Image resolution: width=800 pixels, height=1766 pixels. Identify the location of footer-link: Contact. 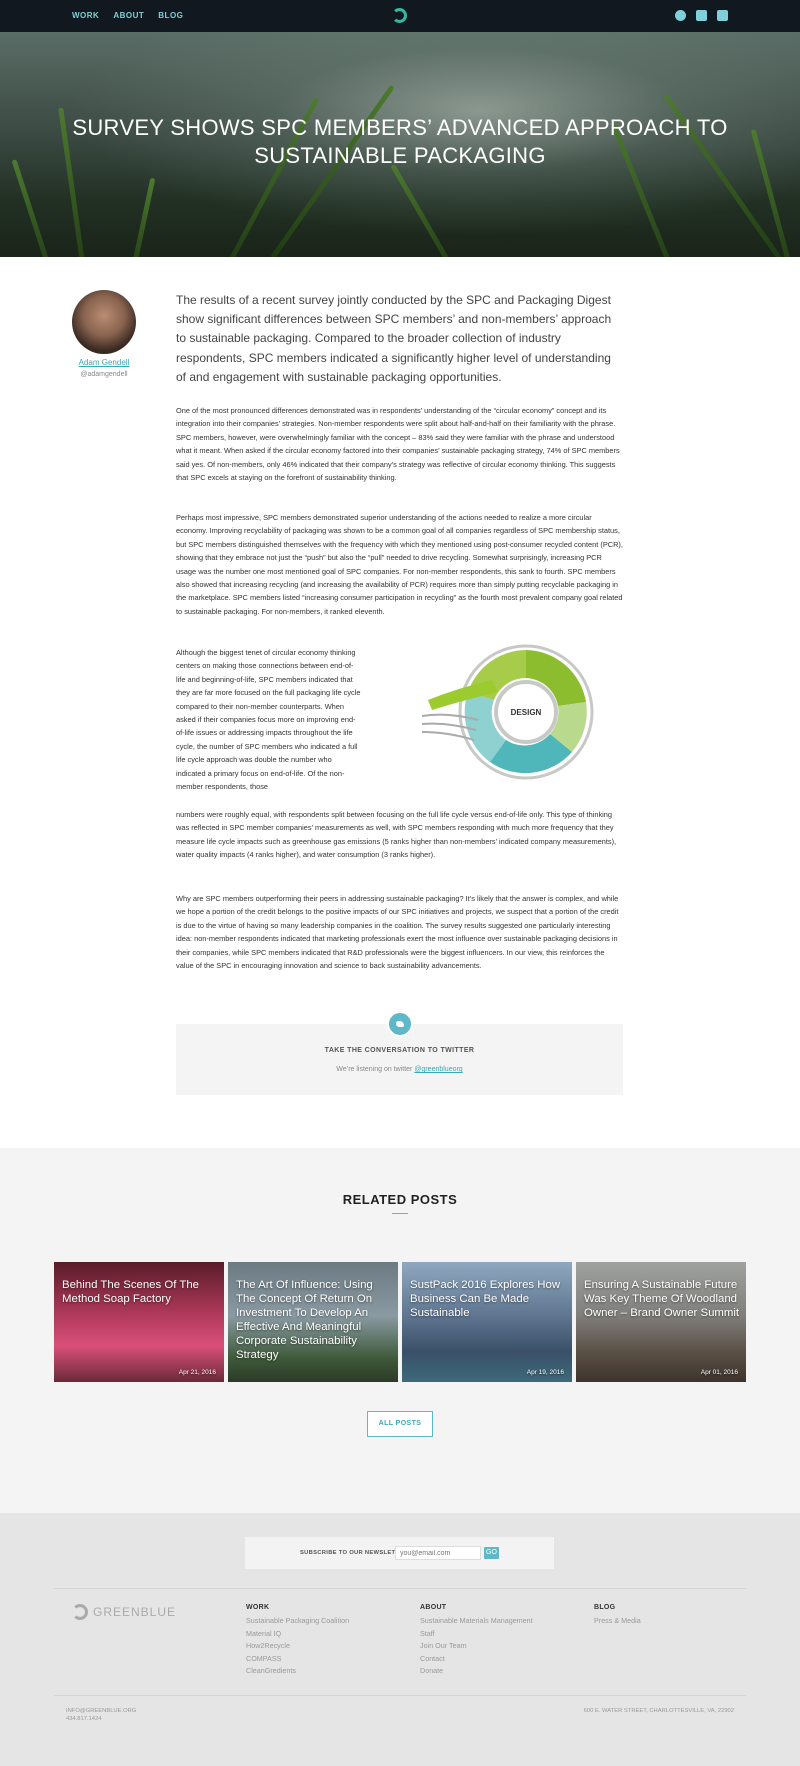
(476, 1659).